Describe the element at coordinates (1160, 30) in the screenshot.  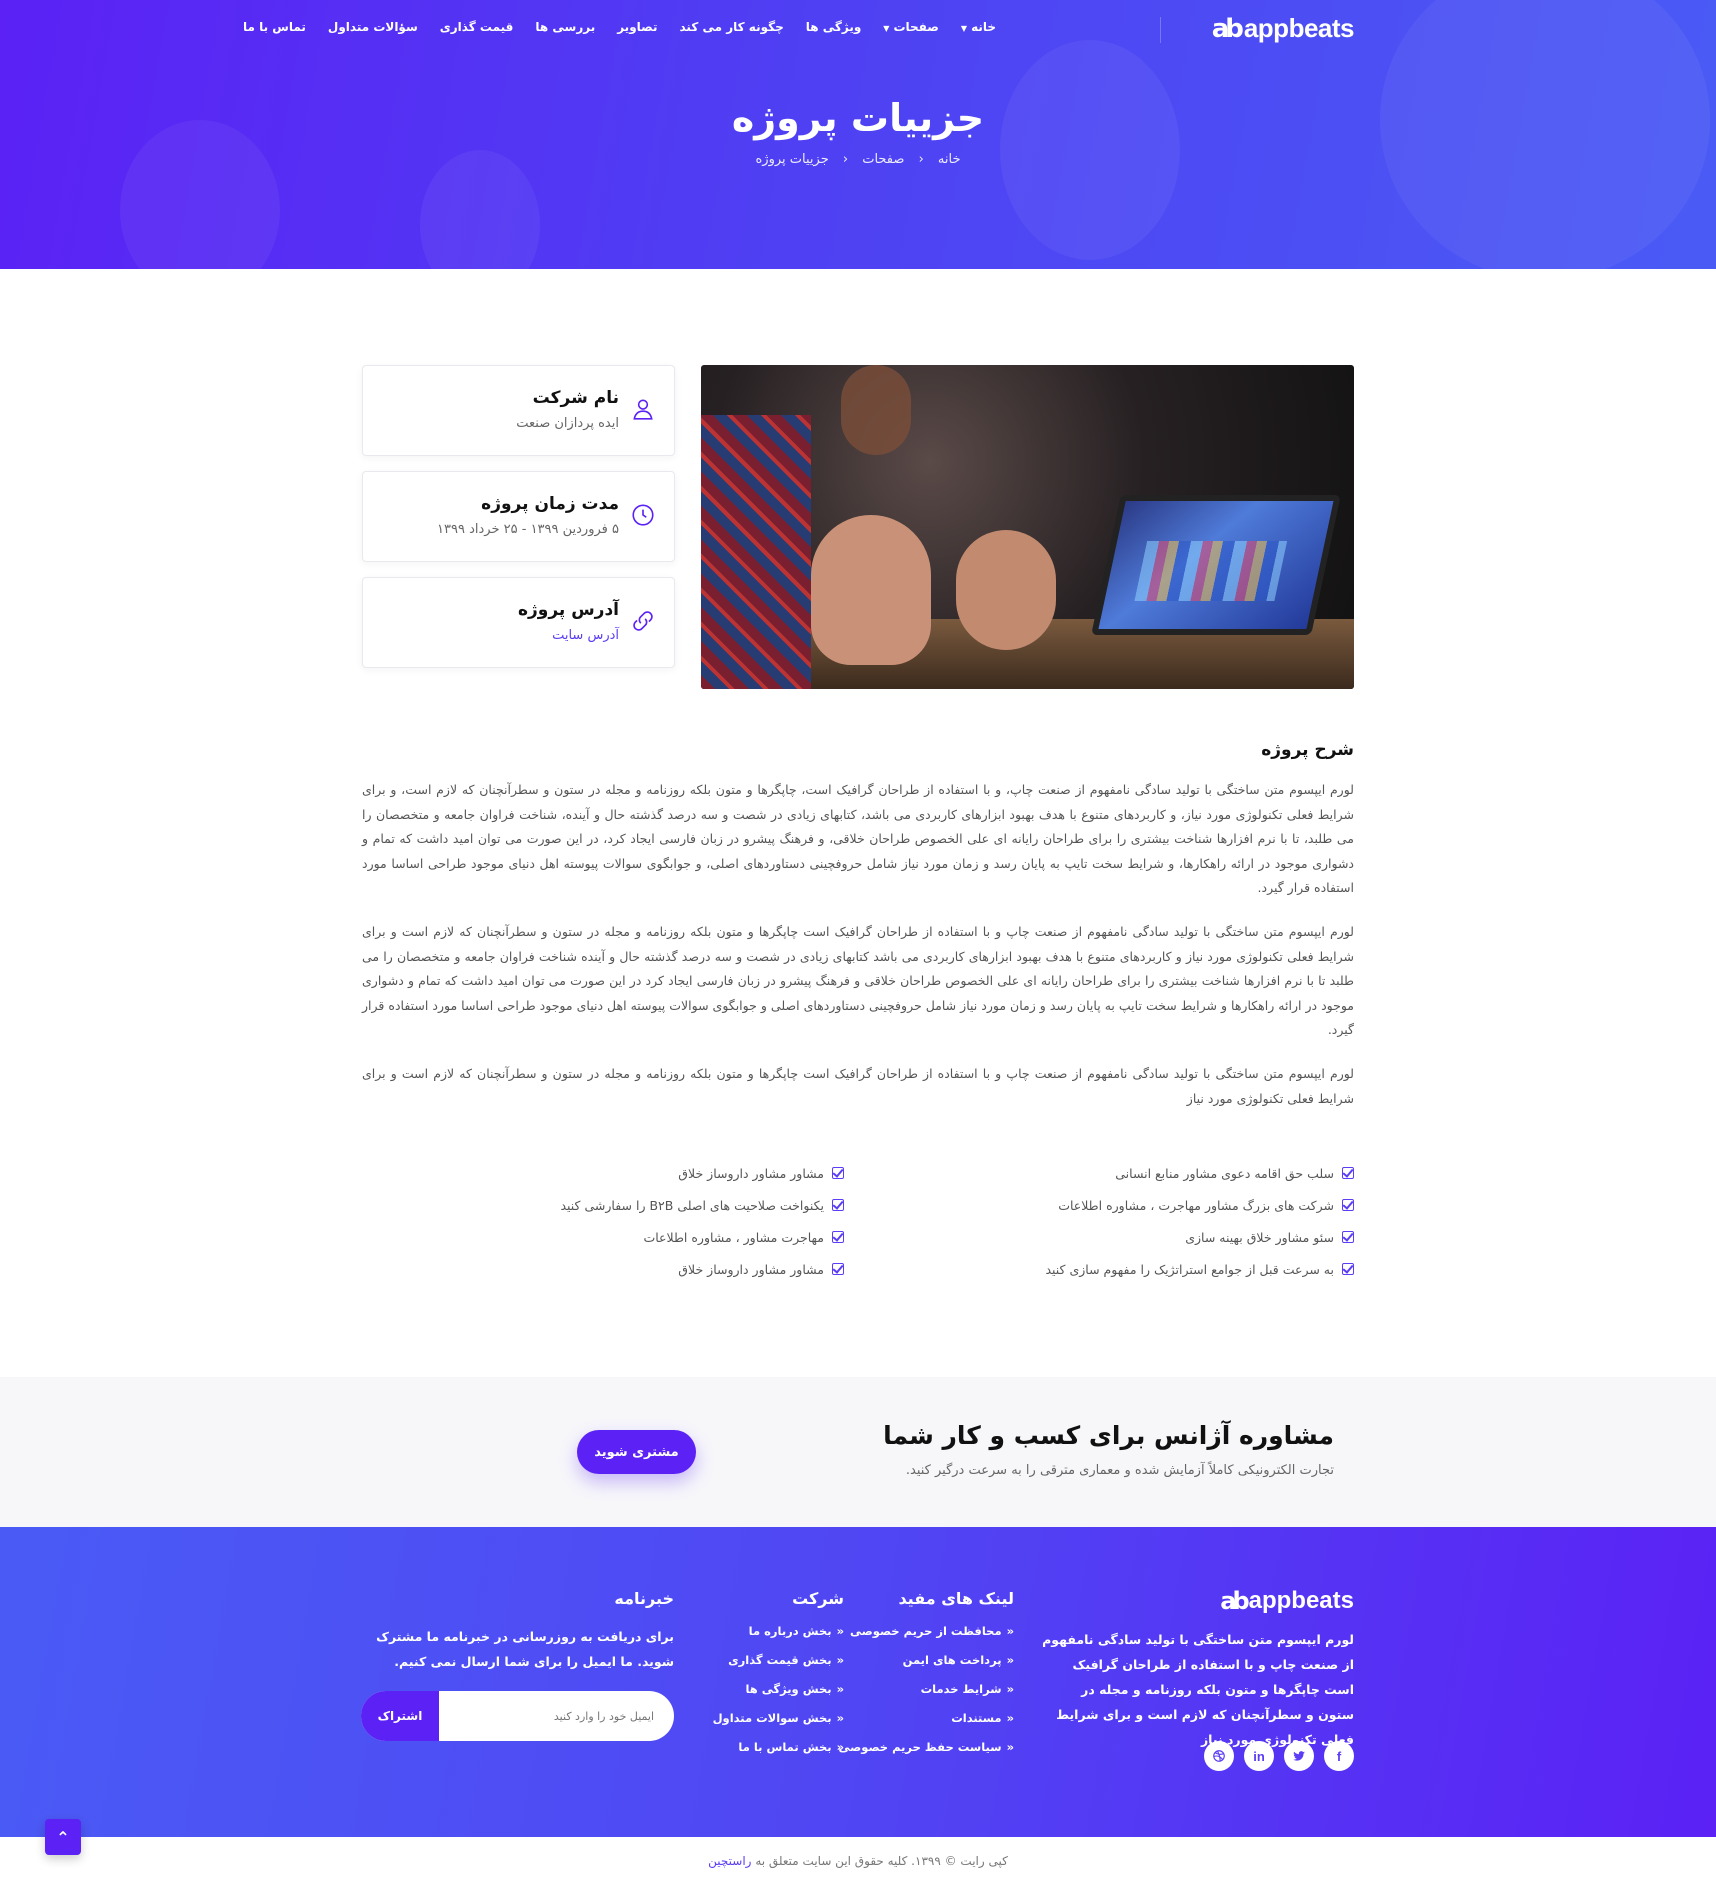
I see `nav-divider` at that location.